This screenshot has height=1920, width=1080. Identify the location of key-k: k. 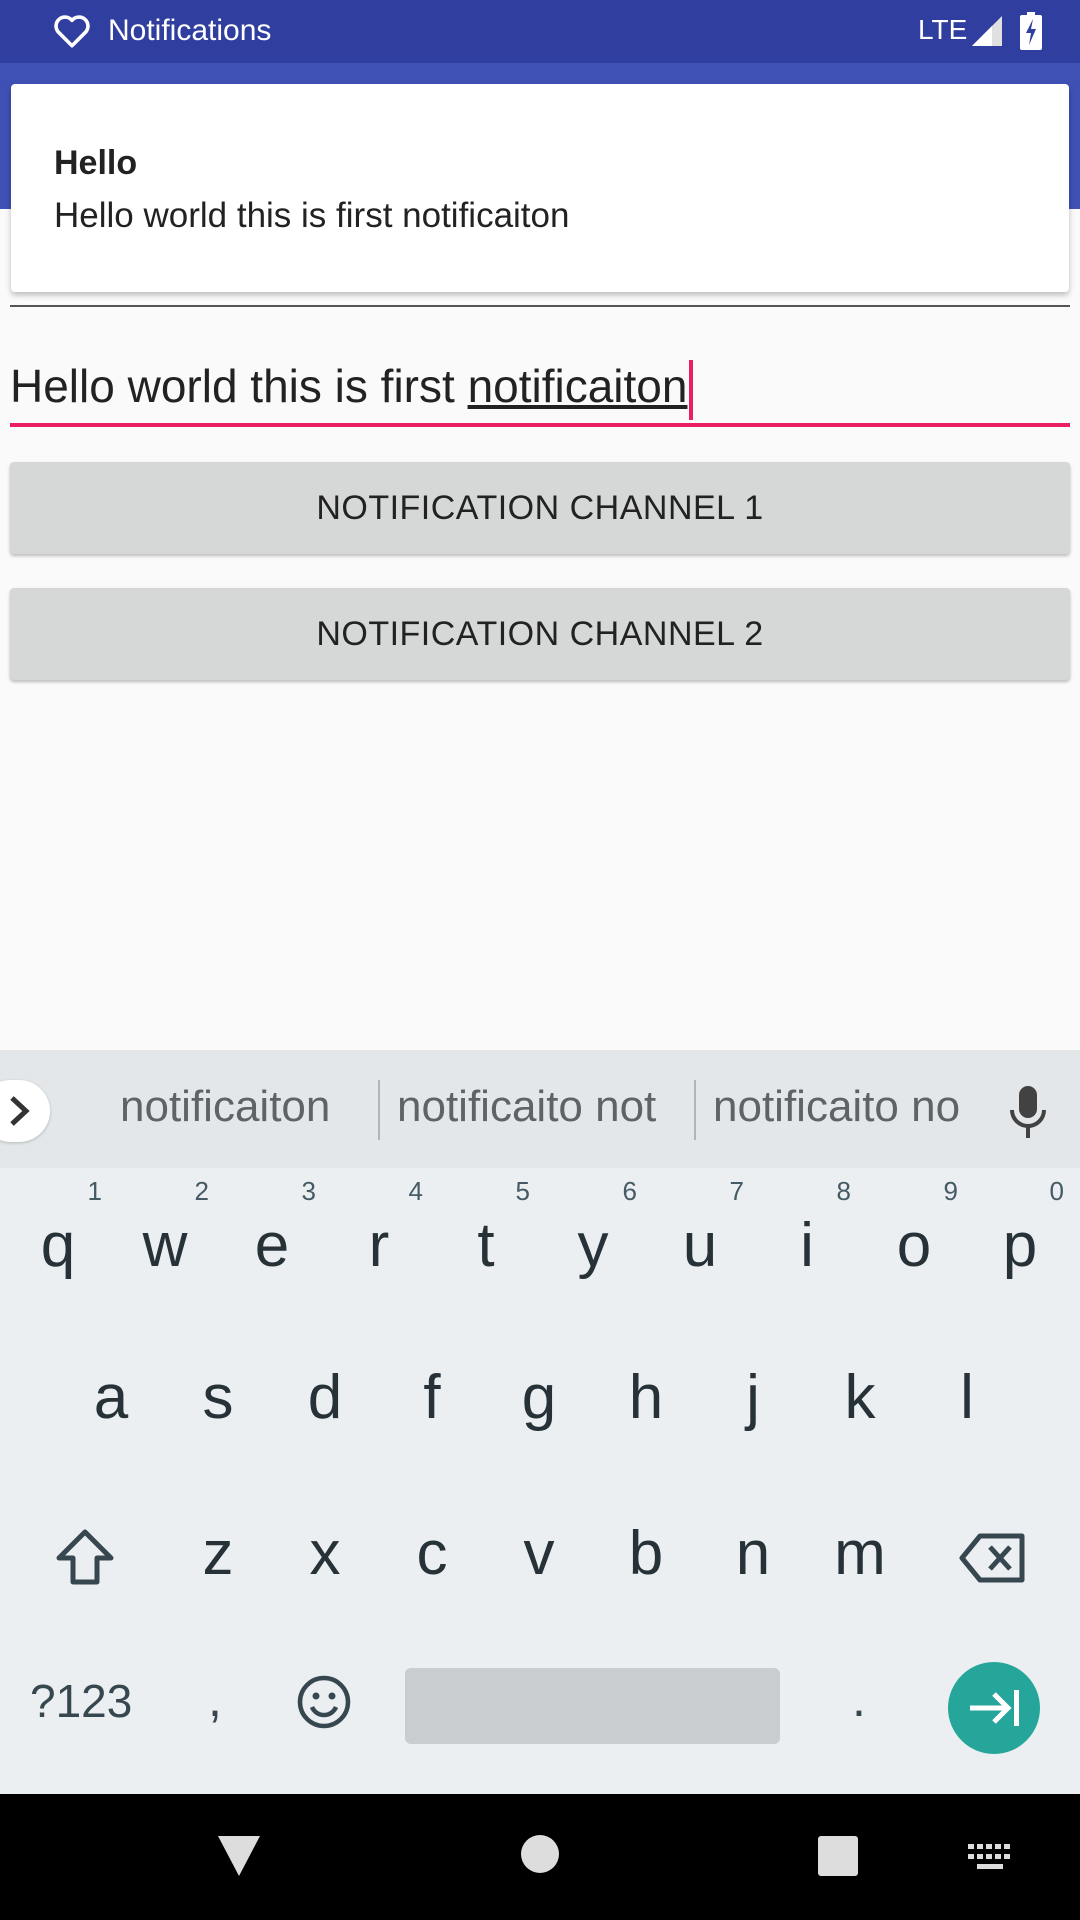
(860, 1397).